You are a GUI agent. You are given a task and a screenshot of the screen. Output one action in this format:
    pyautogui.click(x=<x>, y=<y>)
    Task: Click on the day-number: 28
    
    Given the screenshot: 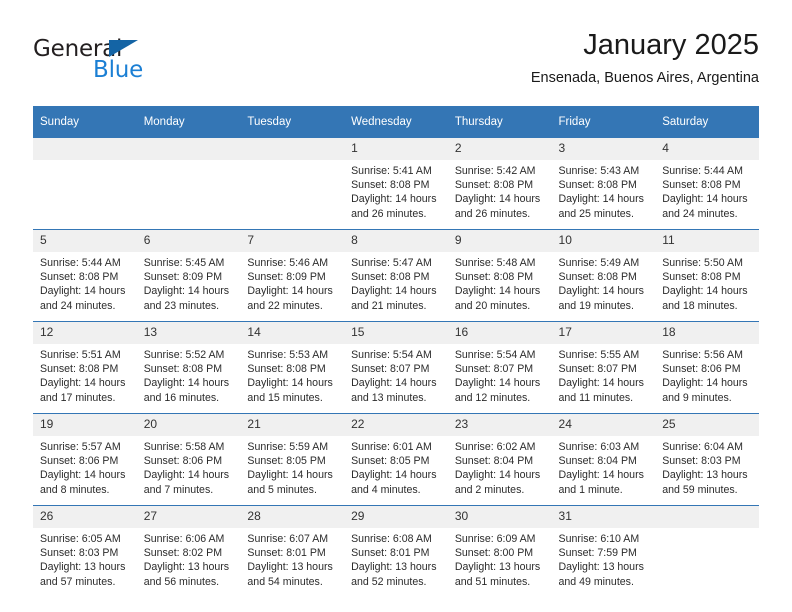 What is the action you would take?
    pyautogui.click(x=292, y=517)
    